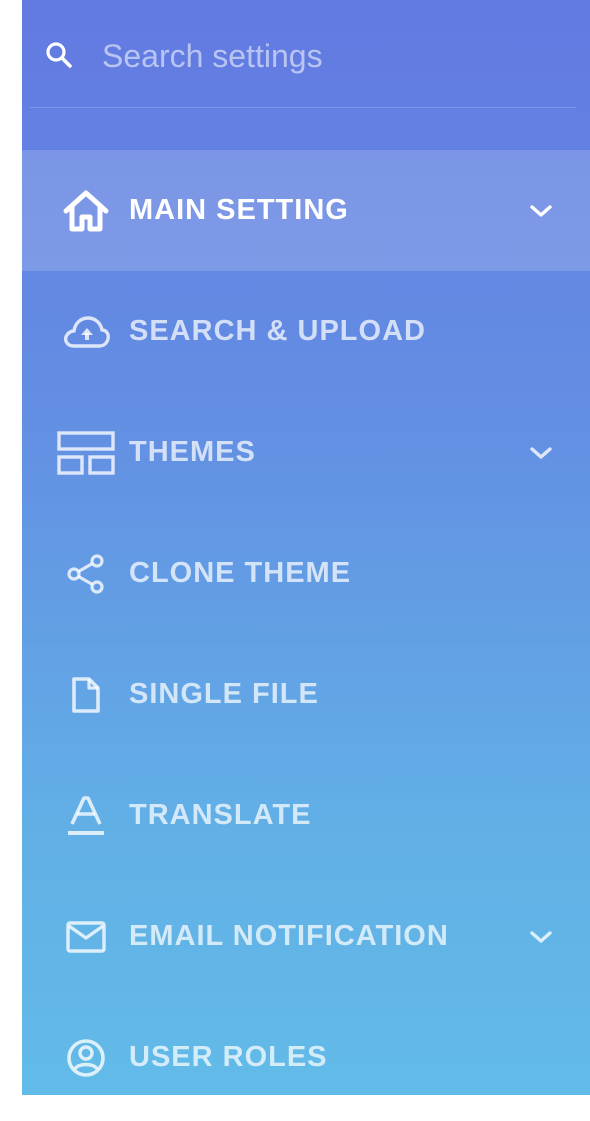  Describe the element at coordinates (59, 55) in the screenshot. I see `search-icon` at that location.